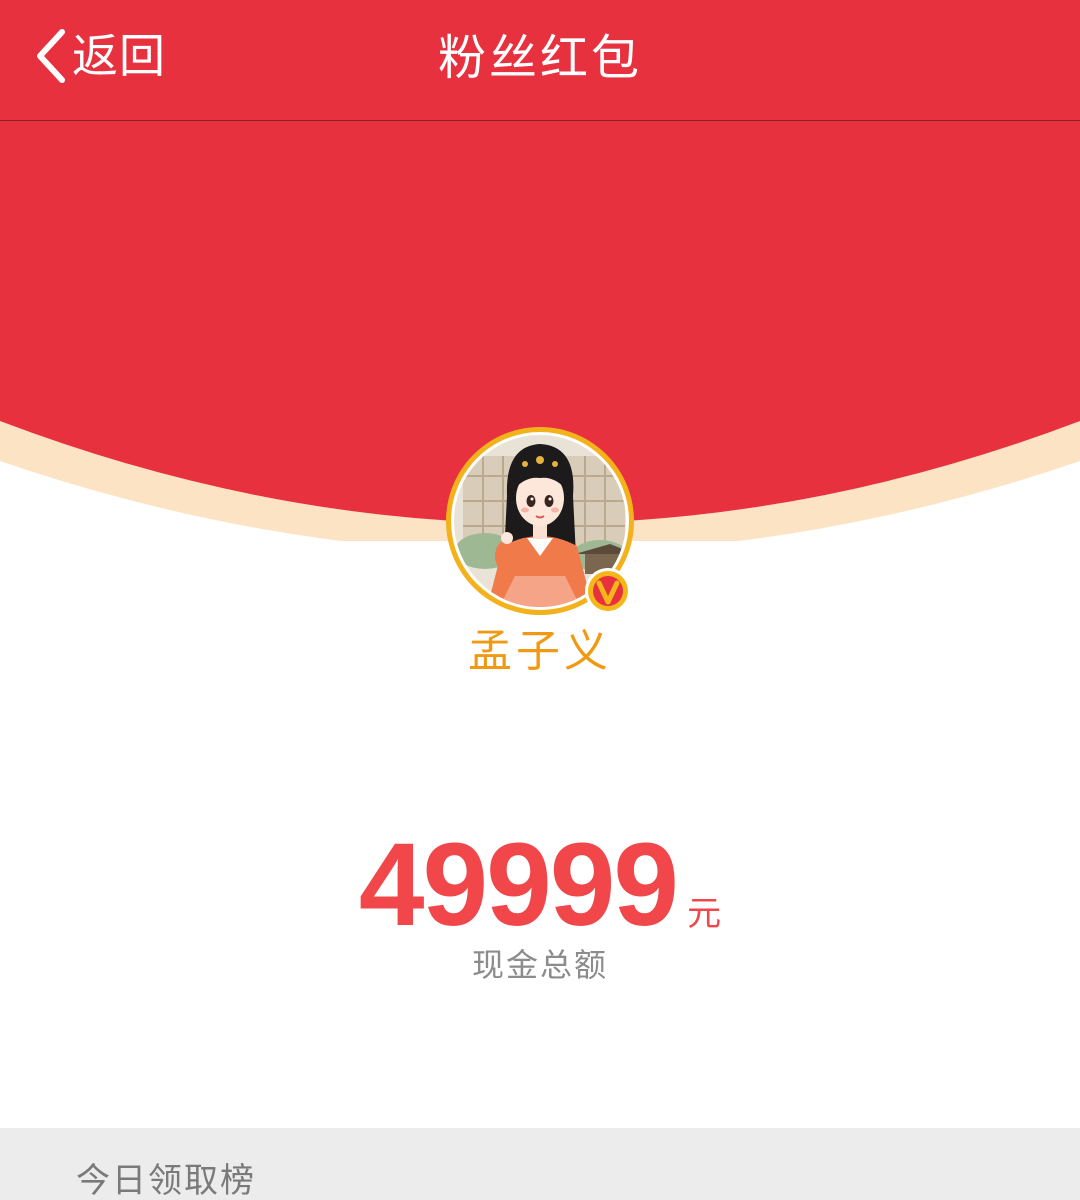 The height and width of the screenshot is (1200, 1080). What do you see at coordinates (540, 651) in the screenshot?
I see `sender-name: 孟子义` at bounding box center [540, 651].